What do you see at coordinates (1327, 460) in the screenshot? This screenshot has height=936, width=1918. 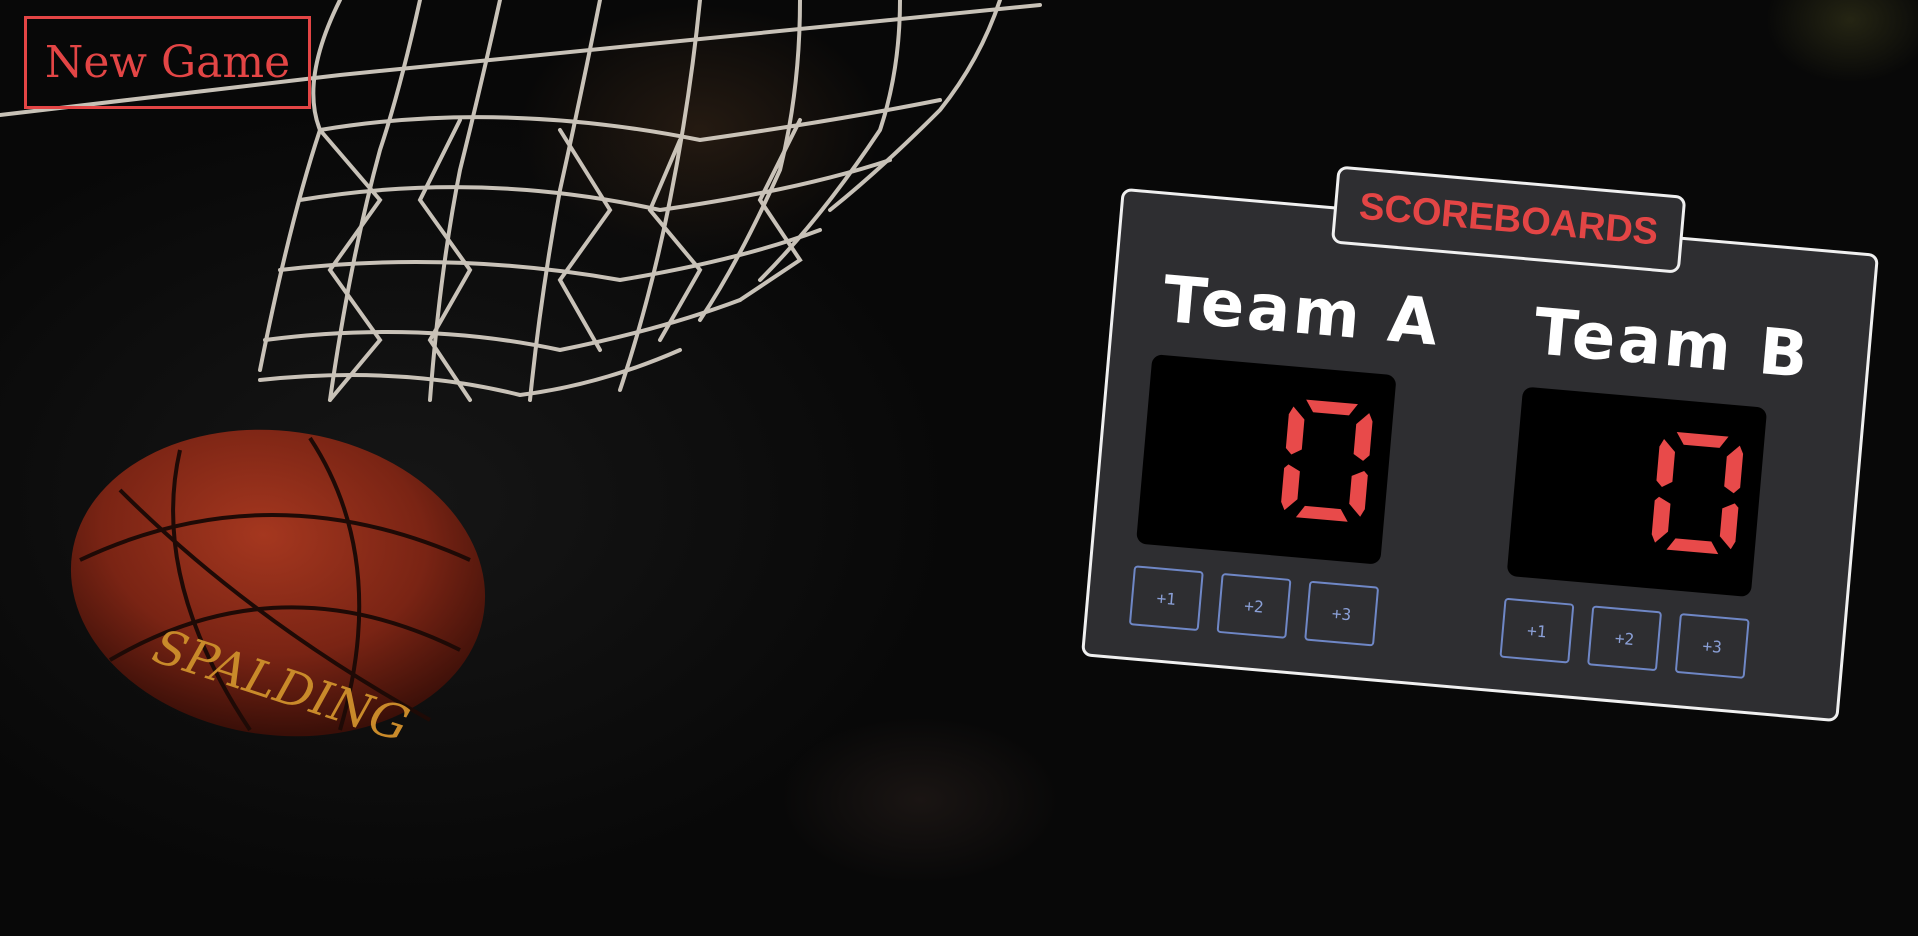 I see `team-a-score-digit` at bounding box center [1327, 460].